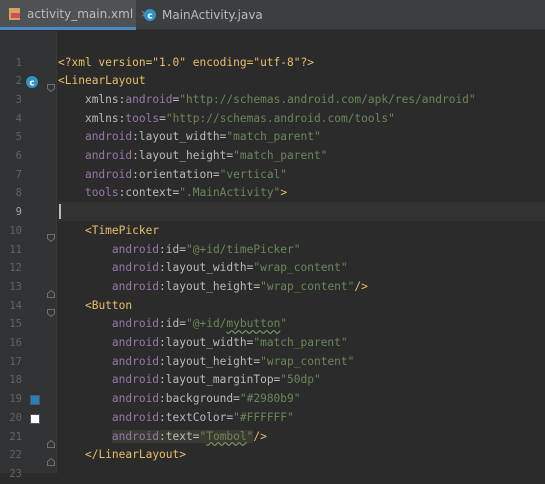 This screenshot has width=545, height=484. I want to click on xml-file-icon, so click(15, 14).